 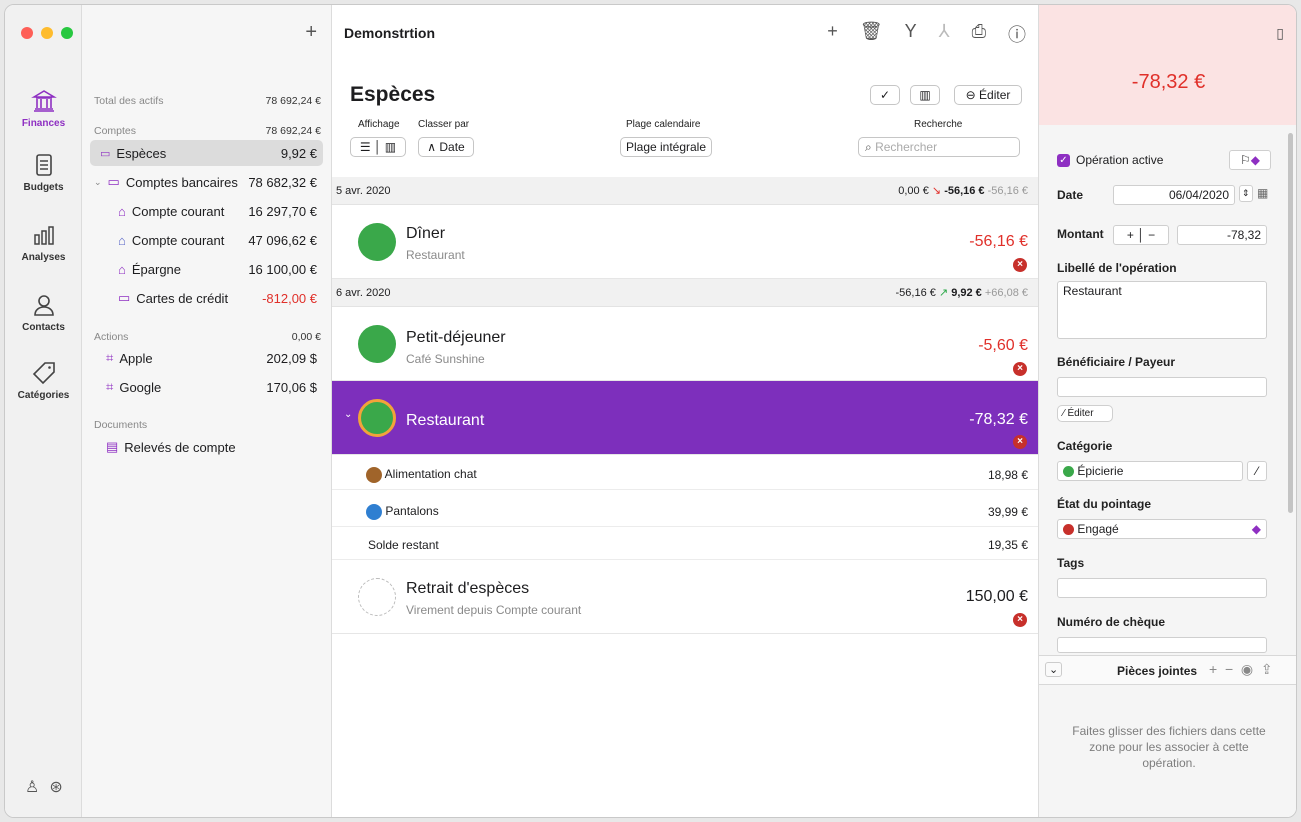 I want to click on empty-category-icon, so click(x=377, y=597).